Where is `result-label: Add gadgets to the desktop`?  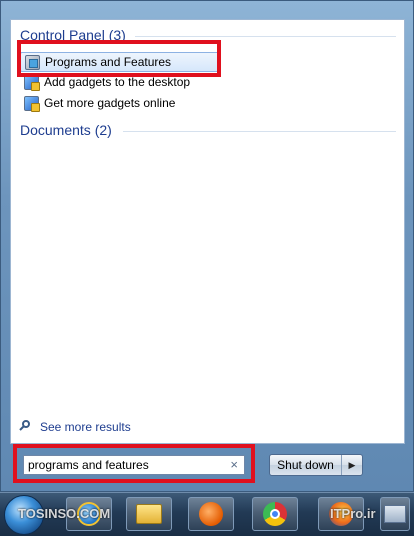 result-label: Add gadgets to the desktop is located at coordinates (117, 82).